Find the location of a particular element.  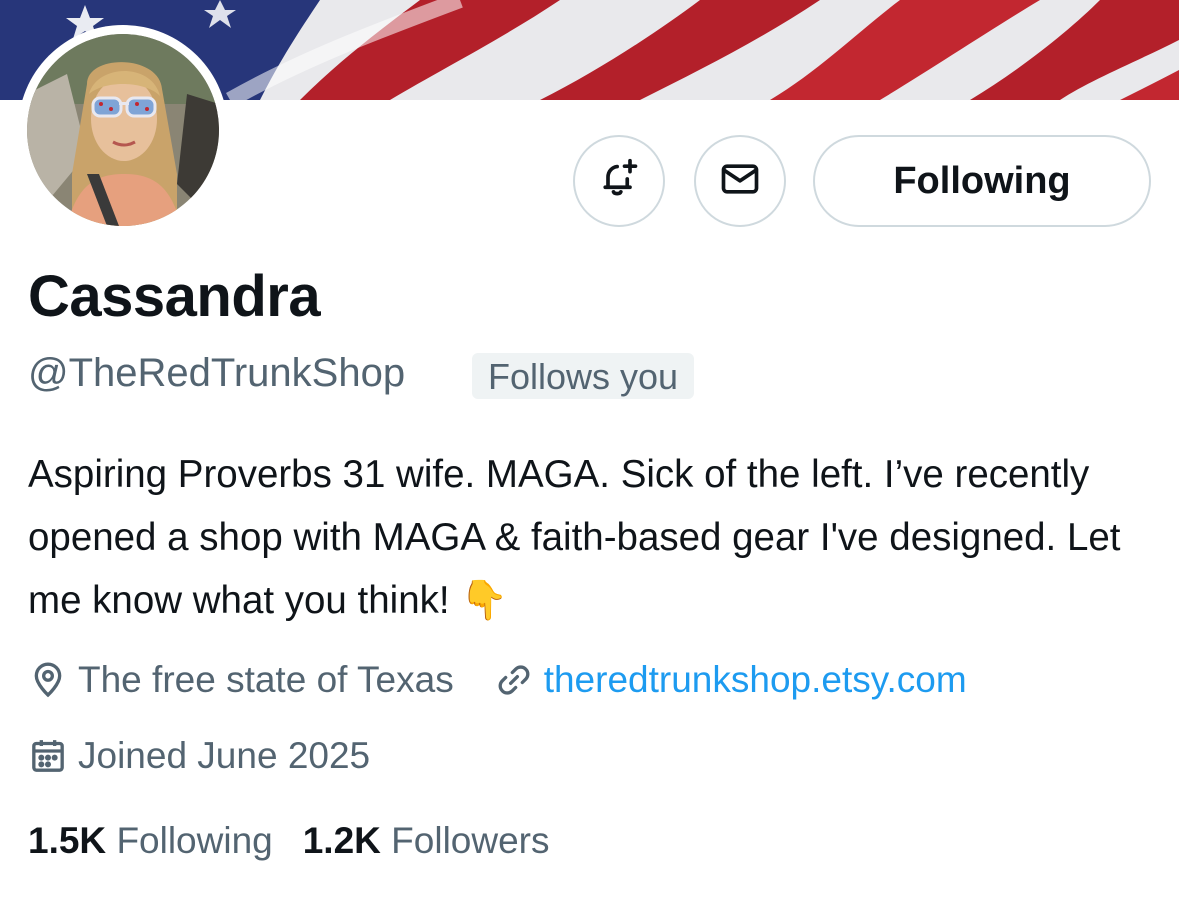

avatar is located at coordinates (123, 130).